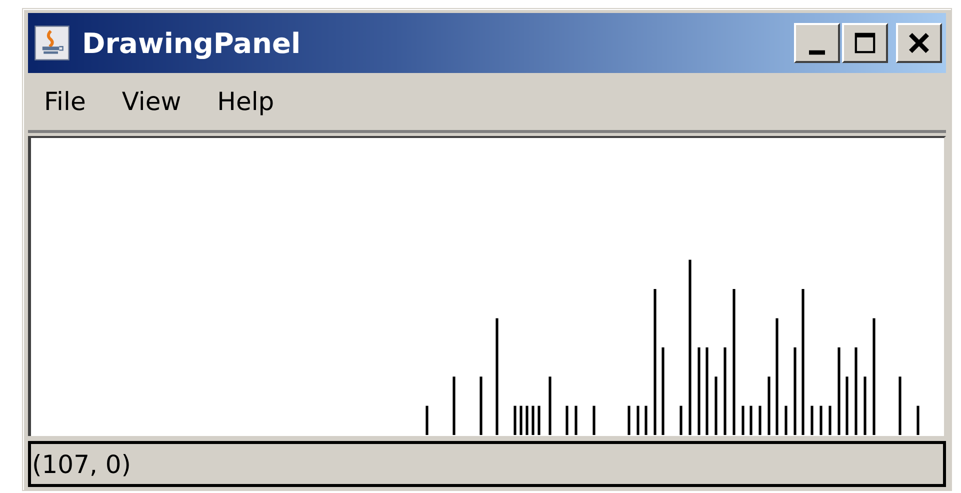 The image size is (961, 493). What do you see at coordinates (817, 52) in the screenshot?
I see `minimize-icon` at bounding box center [817, 52].